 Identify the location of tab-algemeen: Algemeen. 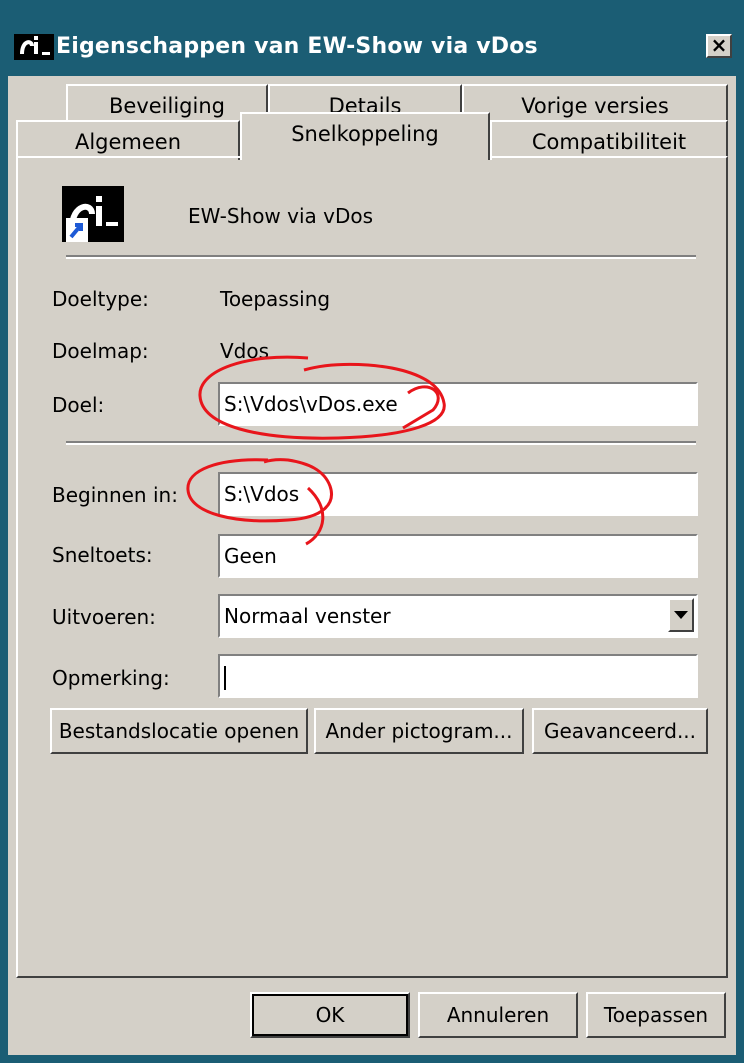
(128, 140).